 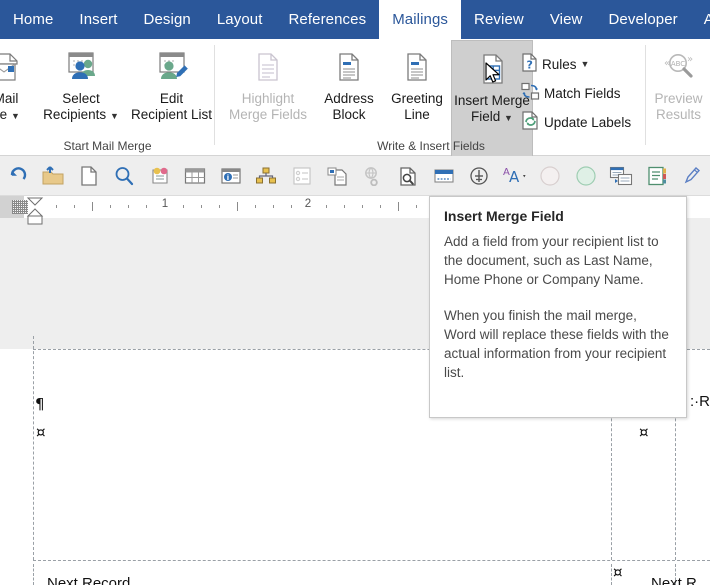 I want to click on table-border-col-next, so click(x=611, y=574).